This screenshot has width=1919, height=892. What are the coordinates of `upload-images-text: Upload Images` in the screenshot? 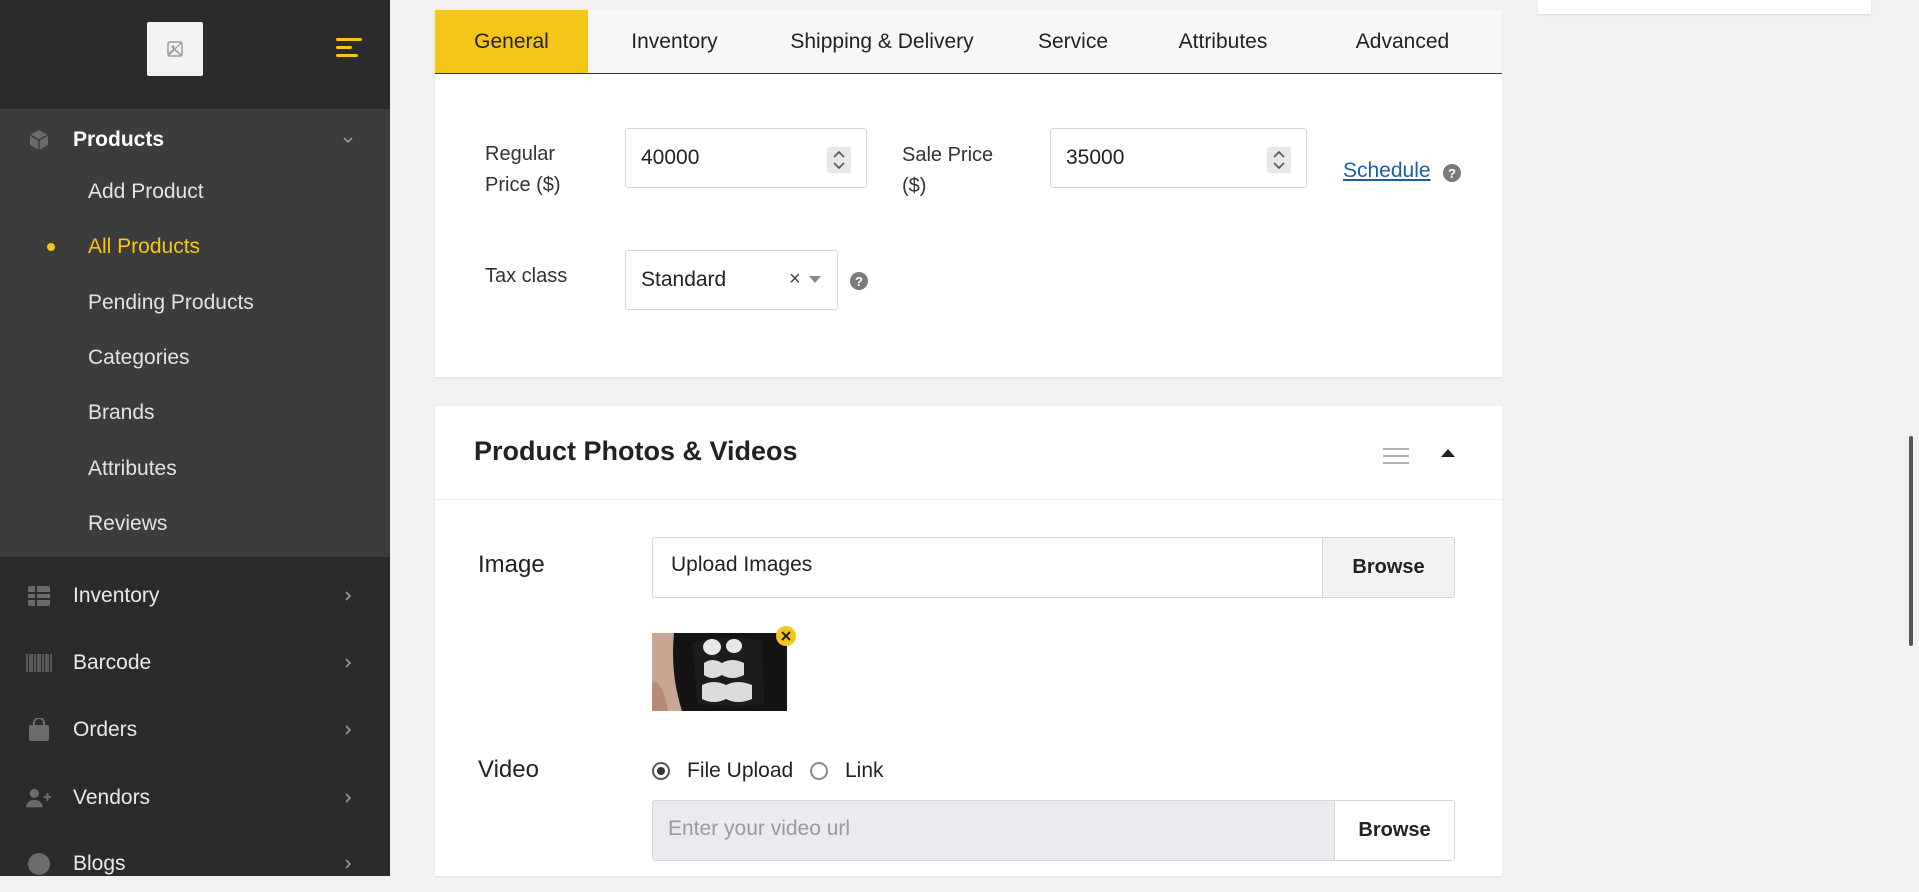 It's located at (742, 564).